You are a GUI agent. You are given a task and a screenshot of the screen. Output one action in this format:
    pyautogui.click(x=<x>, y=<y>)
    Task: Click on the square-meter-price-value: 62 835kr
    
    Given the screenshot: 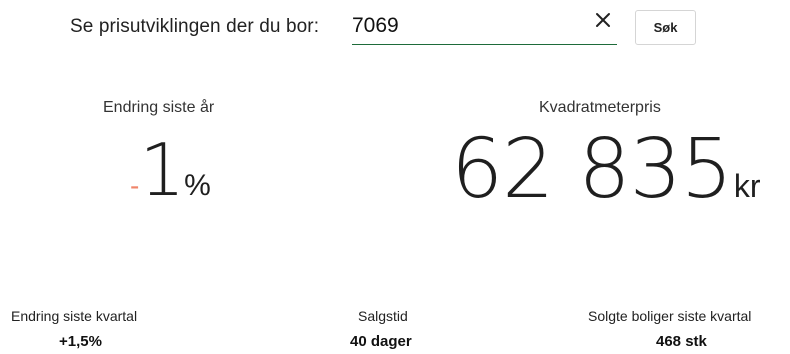 What is the action you would take?
    pyautogui.click(x=606, y=169)
    